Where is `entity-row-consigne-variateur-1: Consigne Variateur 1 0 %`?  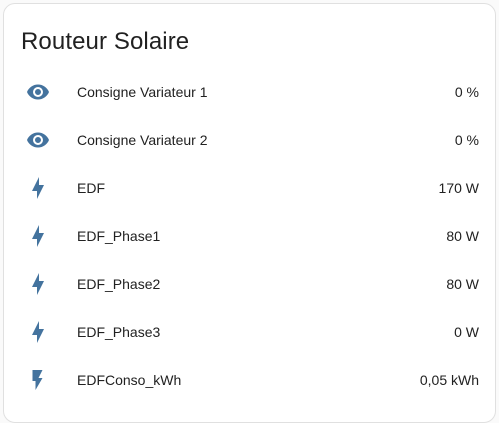
entity-row-consigne-variateur-1: Consigne Variateur 1 0 % is located at coordinates (249, 92).